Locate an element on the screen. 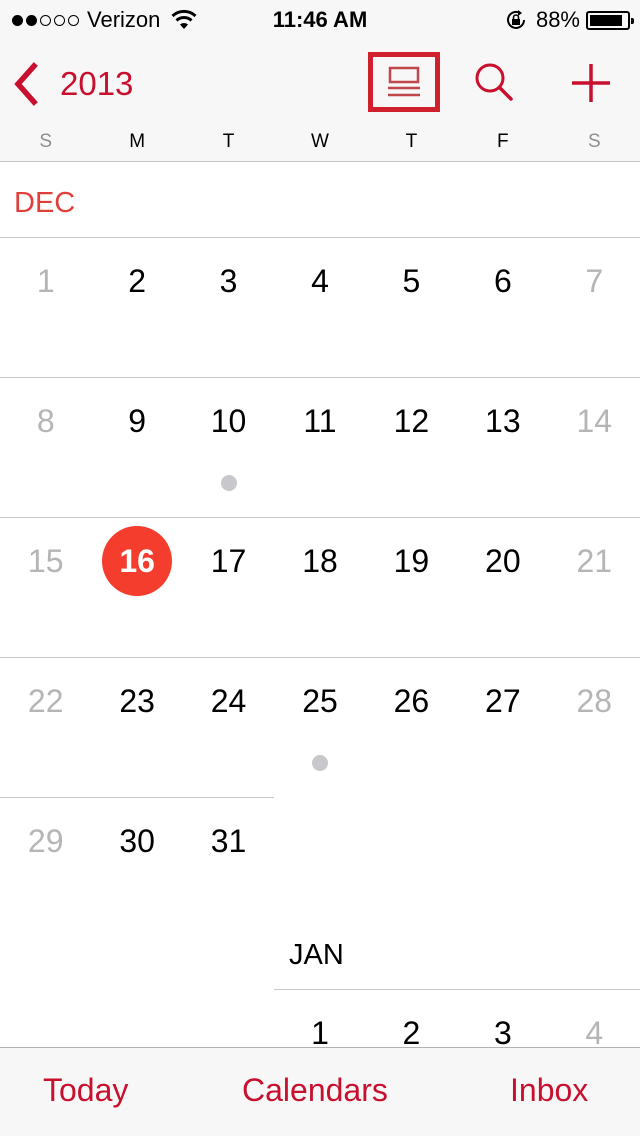 Image resolution: width=640 pixels, height=1136 pixels. day-cell: 9 is located at coordinates (136, 421).